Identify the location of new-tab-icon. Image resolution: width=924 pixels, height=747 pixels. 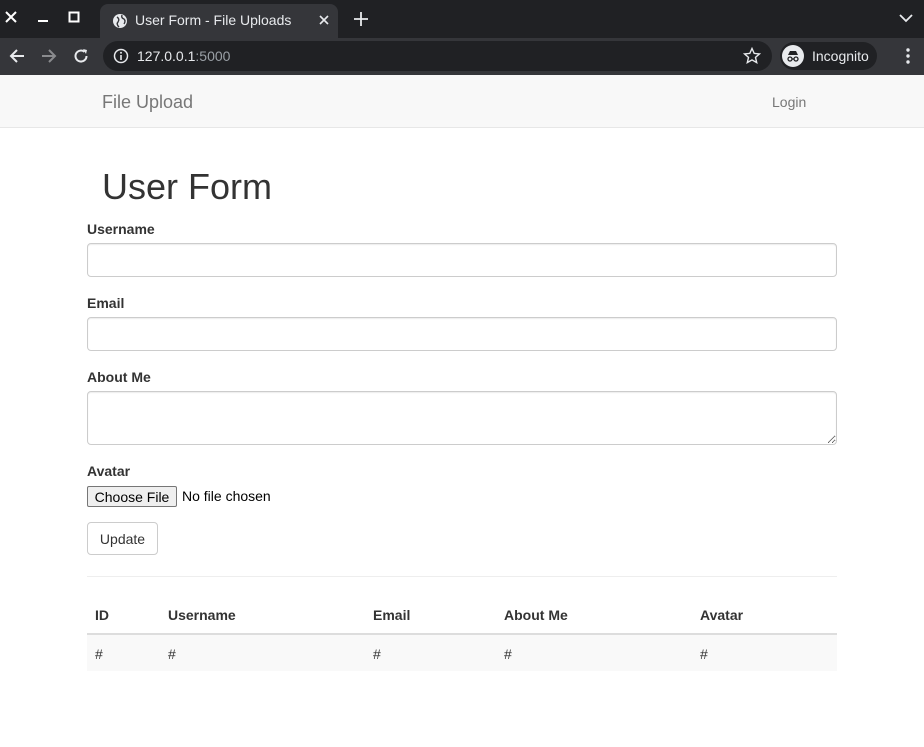
(361, 19).